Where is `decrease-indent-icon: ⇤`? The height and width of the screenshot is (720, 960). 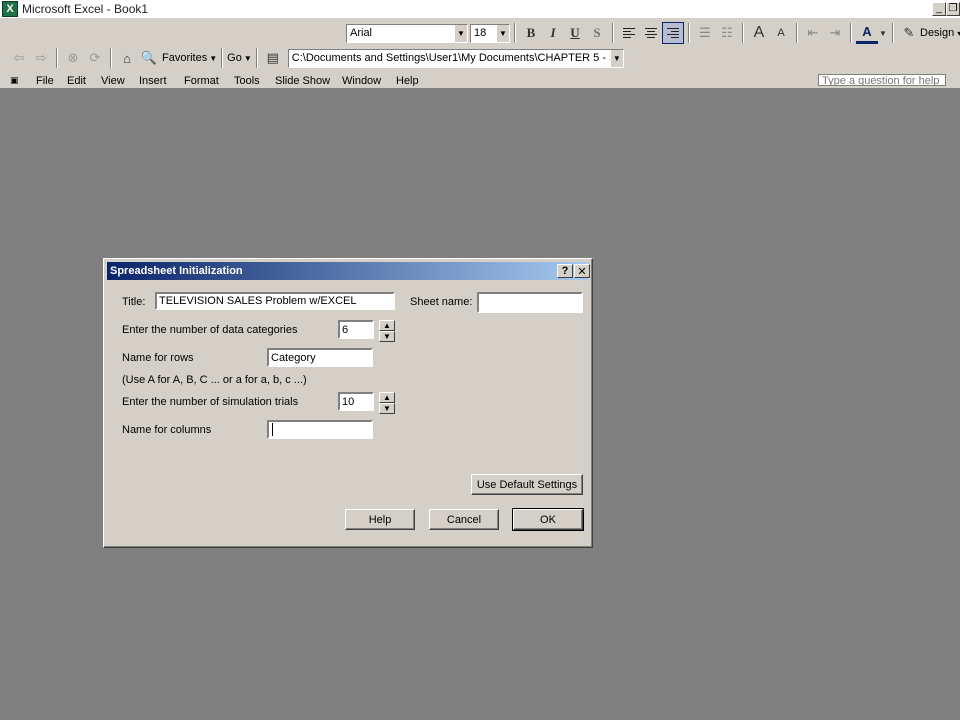 decrease-indent-icon: ⇤ is located at coordinates (813, 33).